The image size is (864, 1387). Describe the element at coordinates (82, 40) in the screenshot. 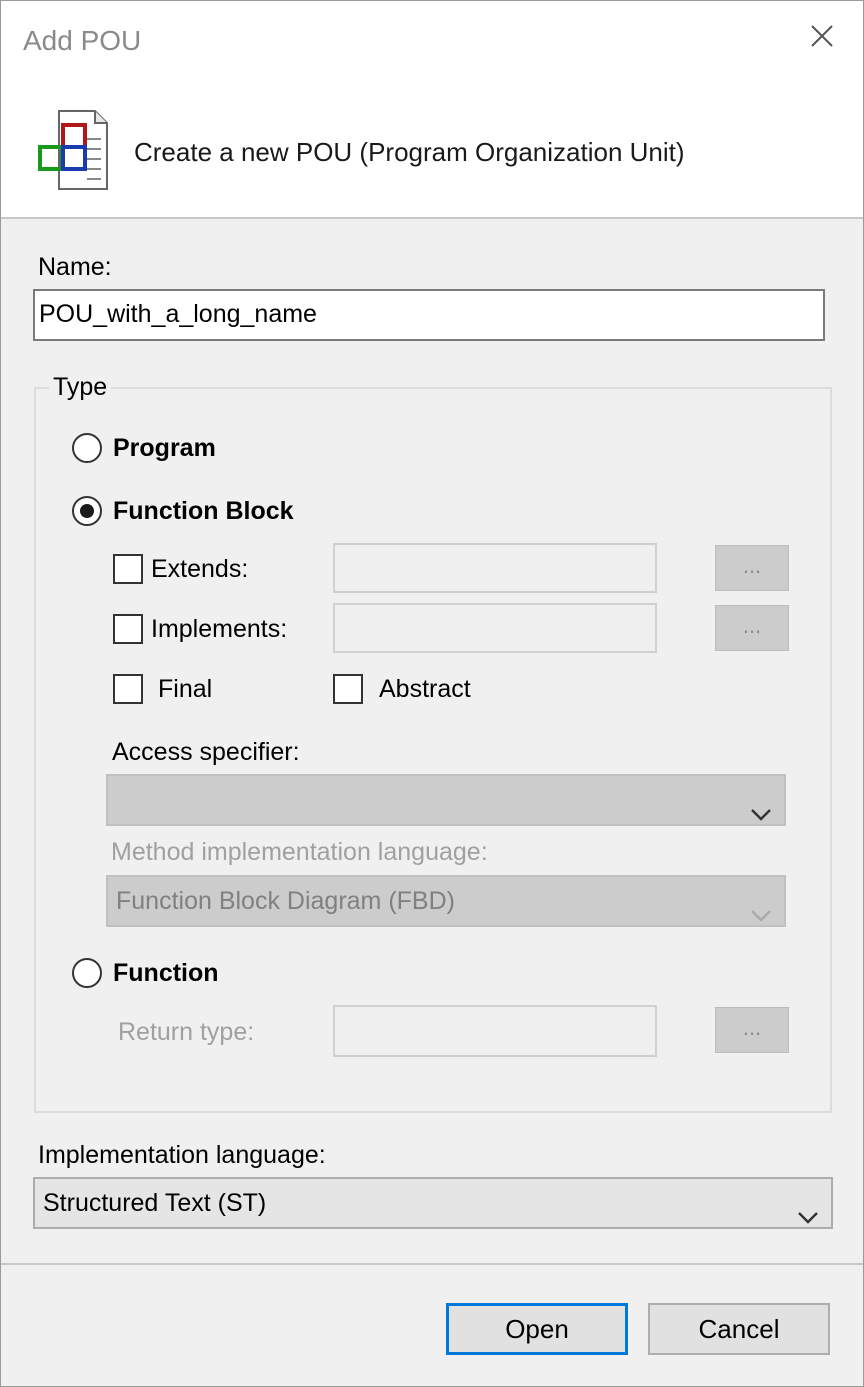

I see `window-title: Add POU` at that location.